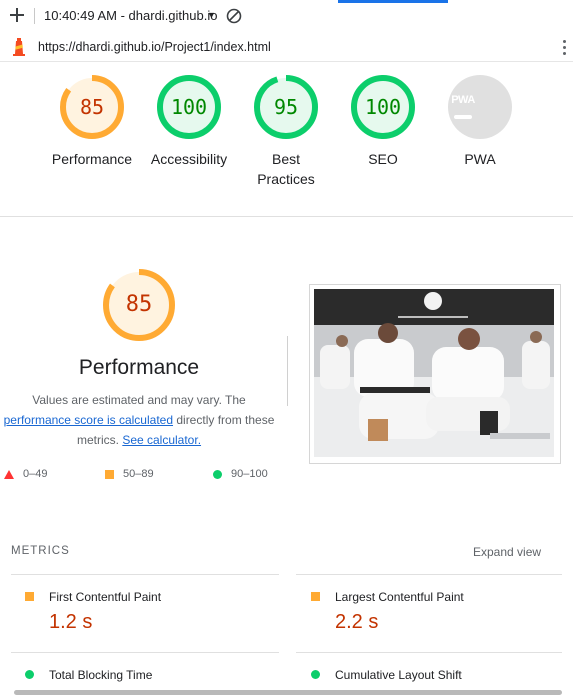 This screenshot has width=573, height=696. Describe the element at coordinates (17, 15) in the screenshot. I see `plus-icon` at that location.